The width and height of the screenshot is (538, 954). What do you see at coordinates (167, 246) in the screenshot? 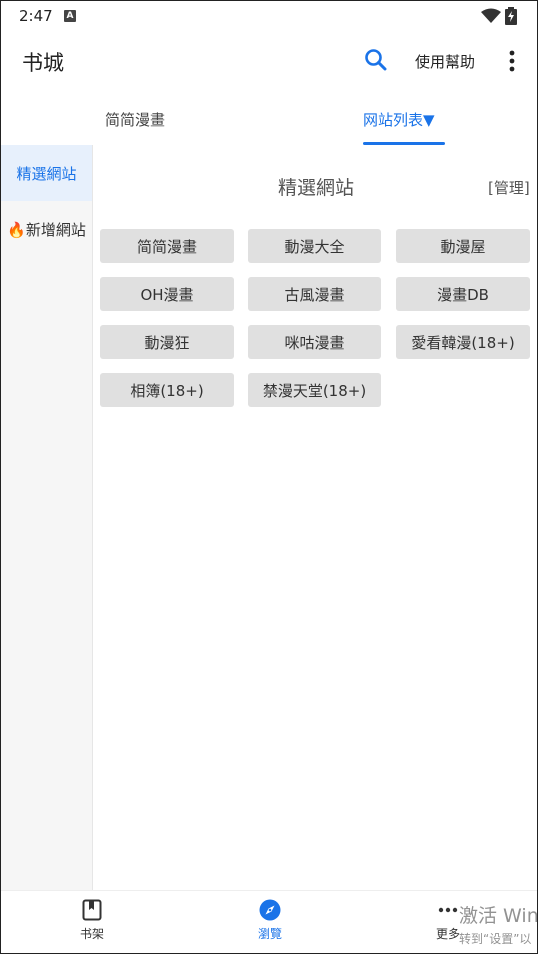
I see `site-button: 简简漫畫` at bounding box center [167, 246].